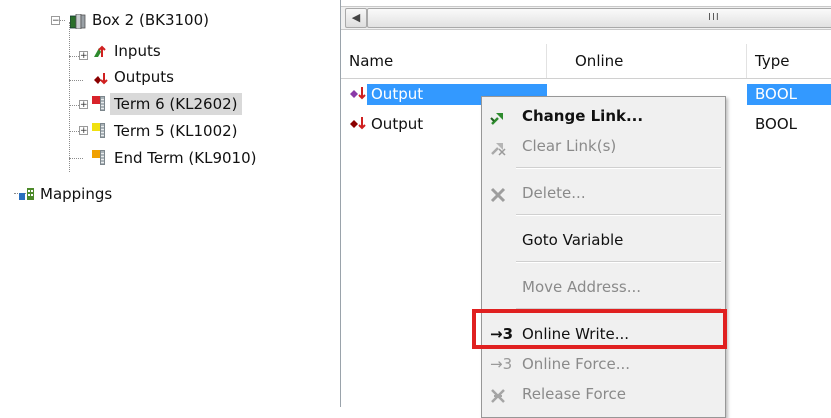  I want to click on tree-item-label: Term 6 (KL2602), so click(176, 104).